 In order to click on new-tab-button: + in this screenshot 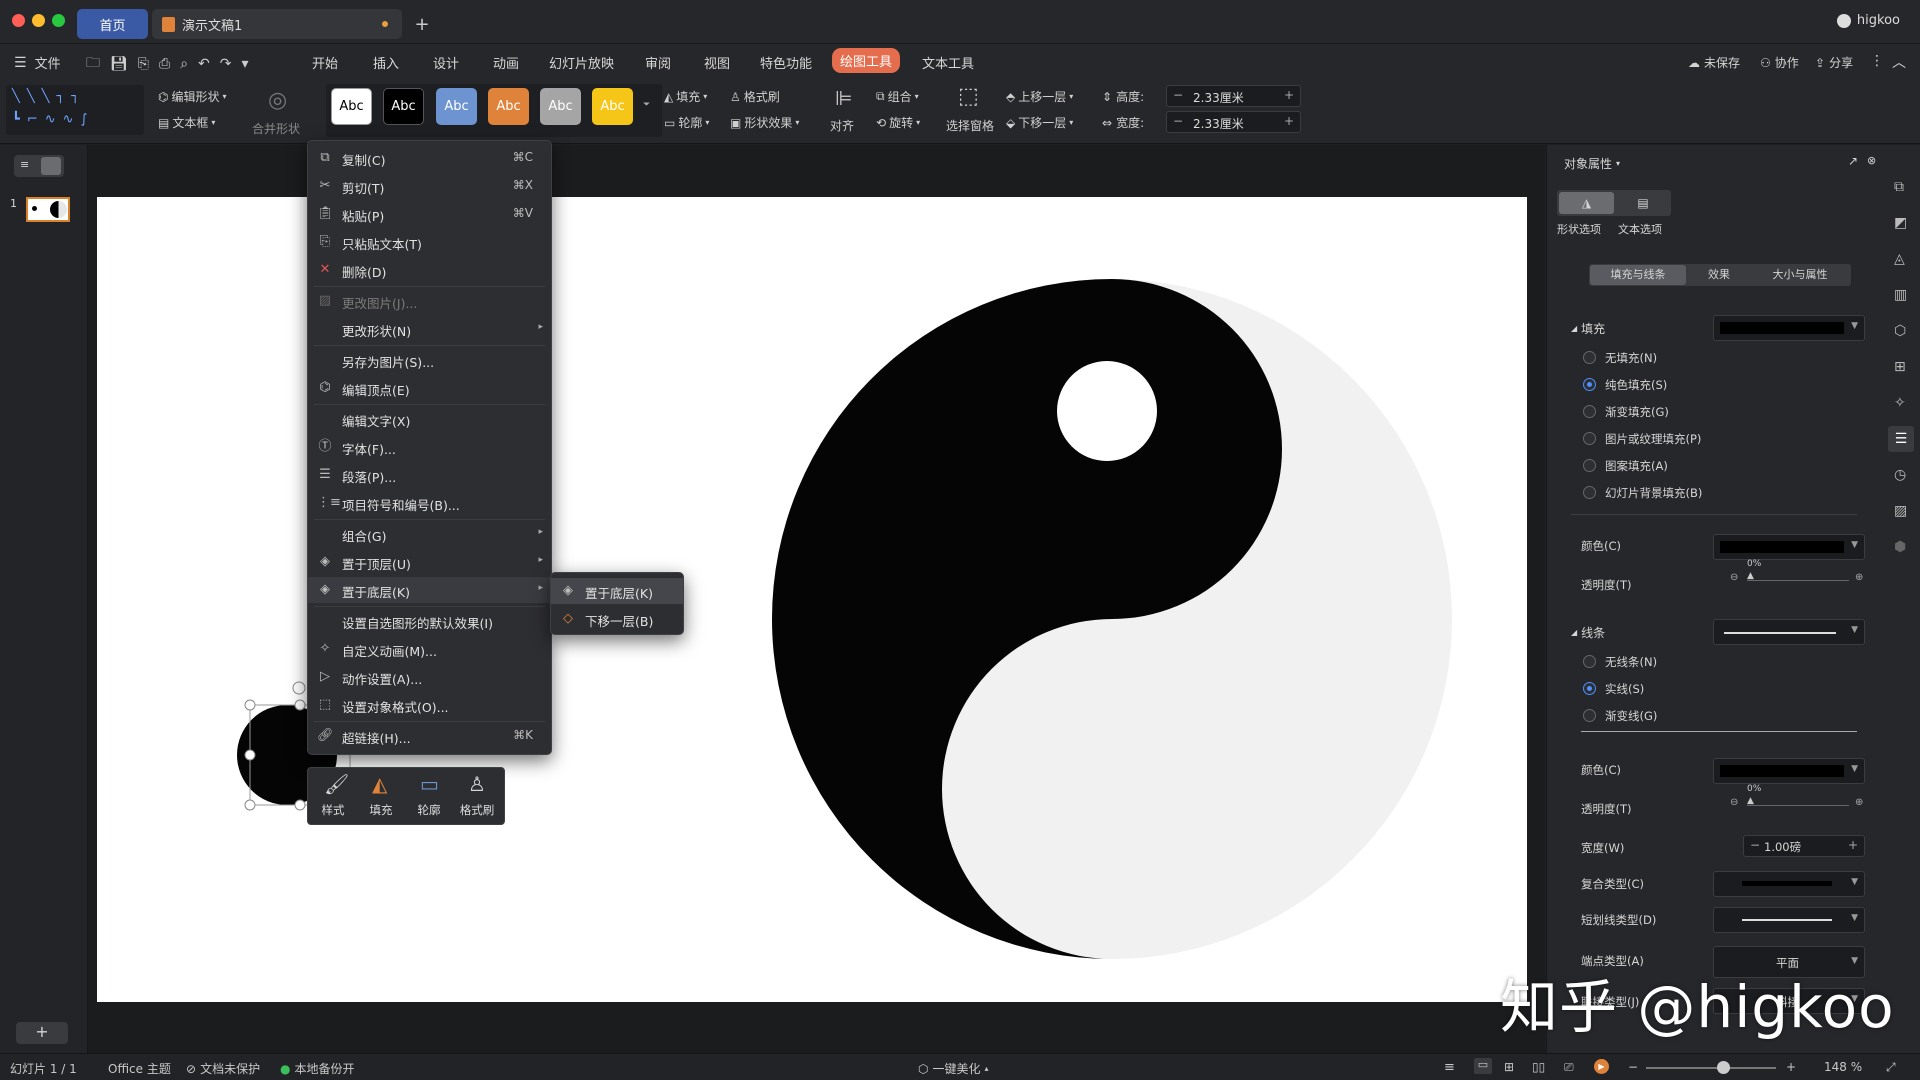, I will do `click(422, 24)`.